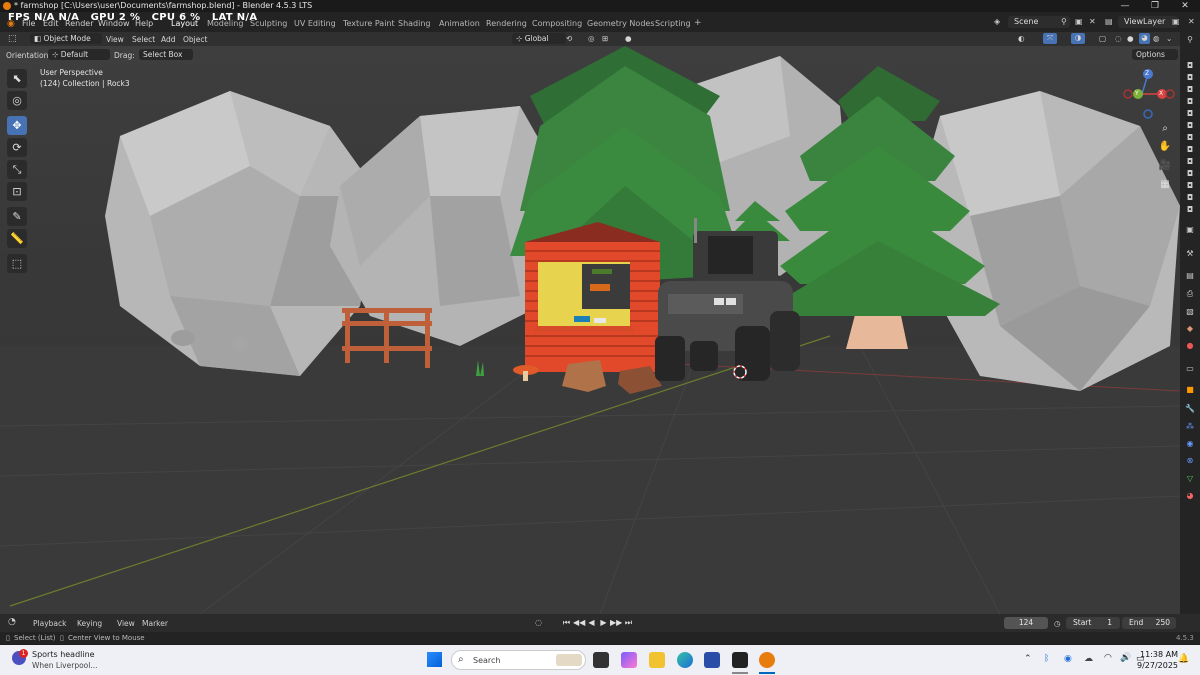 This screenshot has height=675, width=1200. What do you see at coordinates (1190, 40) in the screenshot?
I see `filter-icon: ⚲` at bounding box center [1190, 40].